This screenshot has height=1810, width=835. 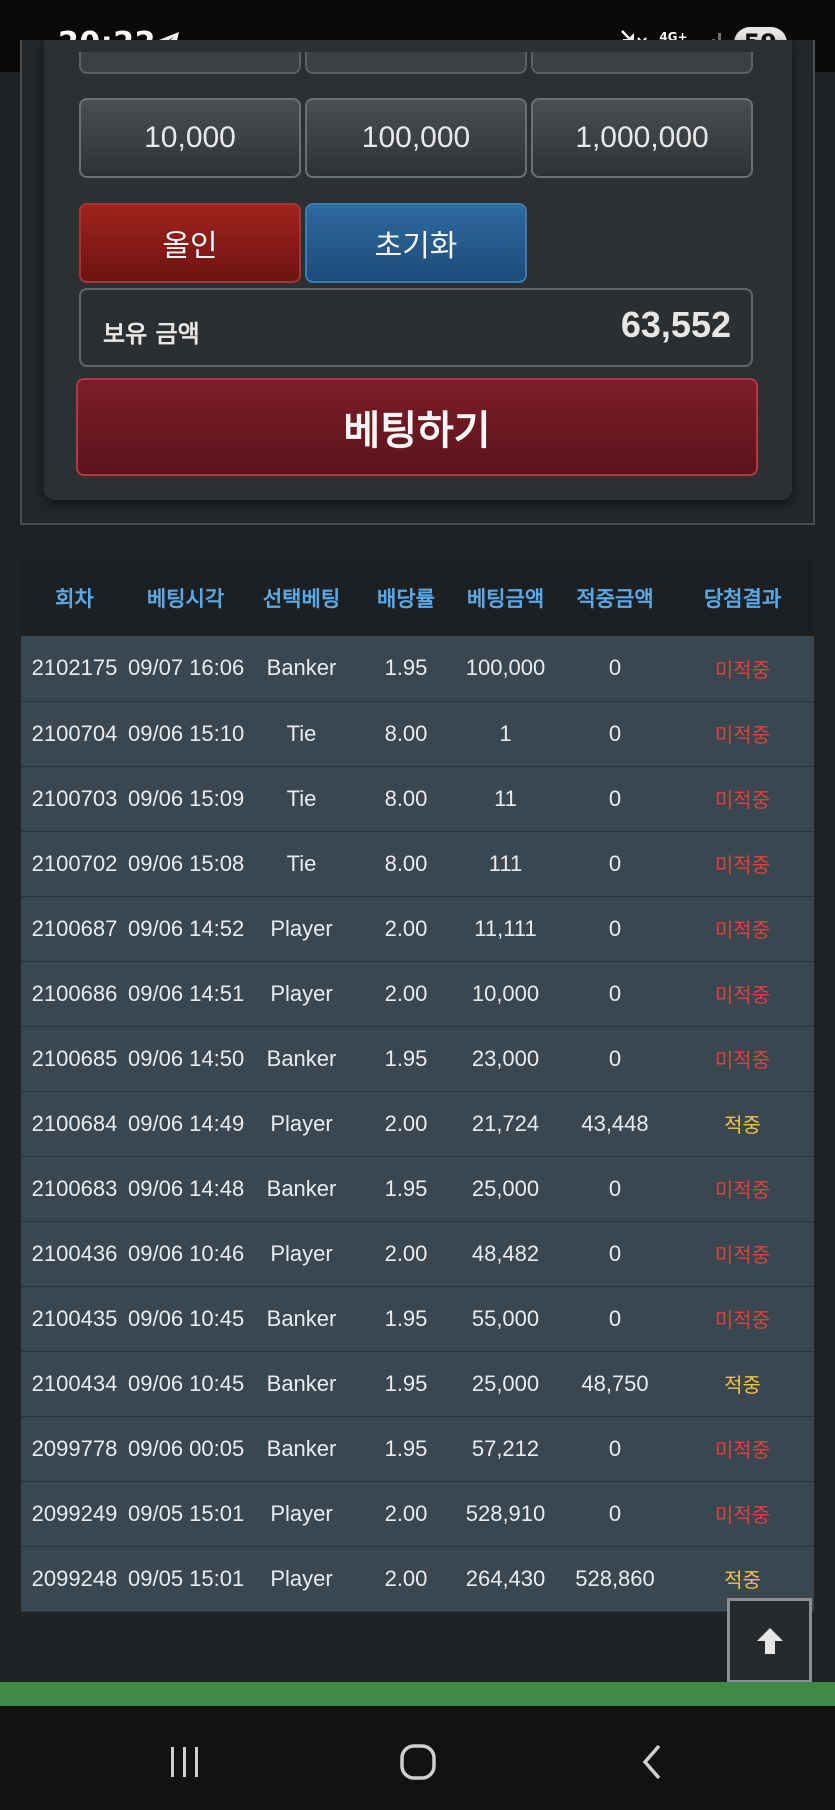 What do you see at coordinates (417, 1318) in the screenshot?
I see `table-row: 2100435 09/06 10:45 Banker 1.95 55,000 0 미적중` at bounding box center [417, 1318].